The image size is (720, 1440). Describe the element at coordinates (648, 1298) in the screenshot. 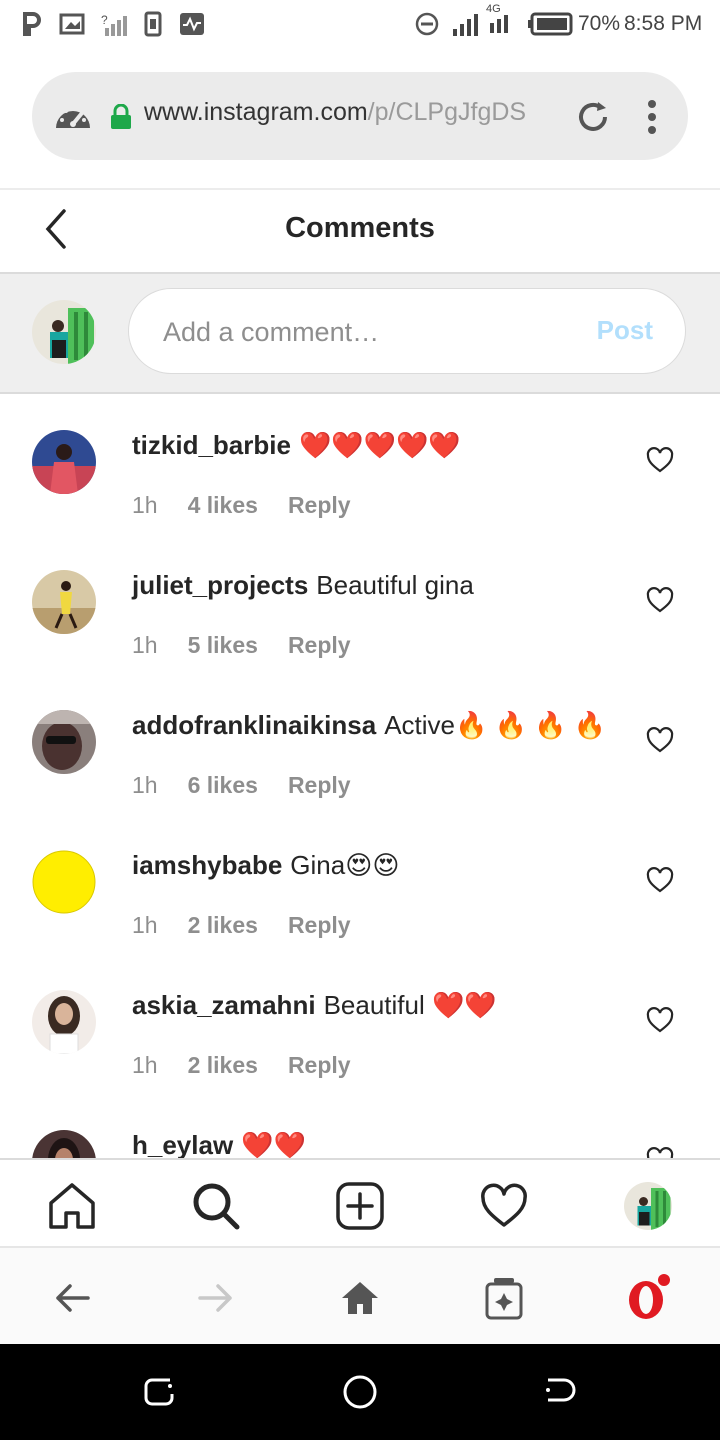

I see `opera-icon` at that location.